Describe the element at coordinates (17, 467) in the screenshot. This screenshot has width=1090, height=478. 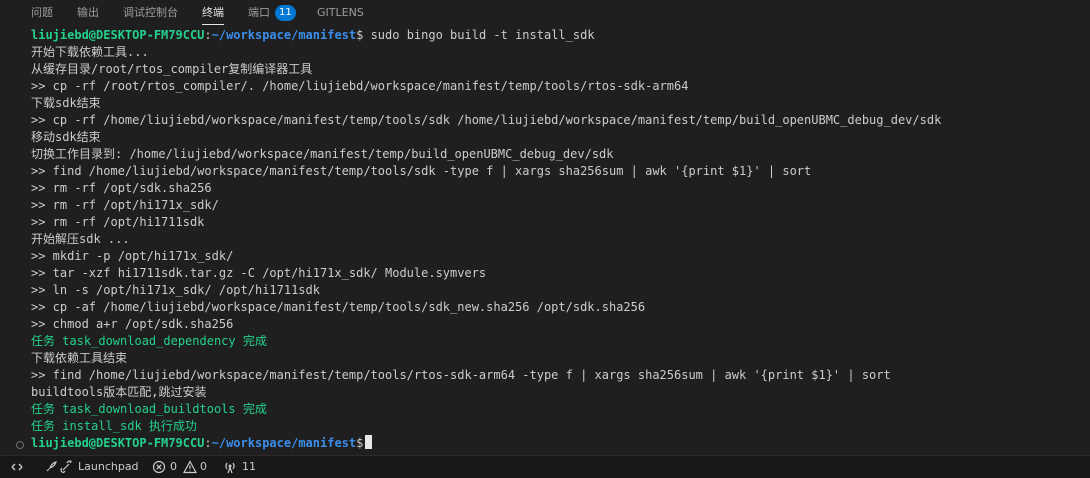
I see `remote-connection-icon` at that location.